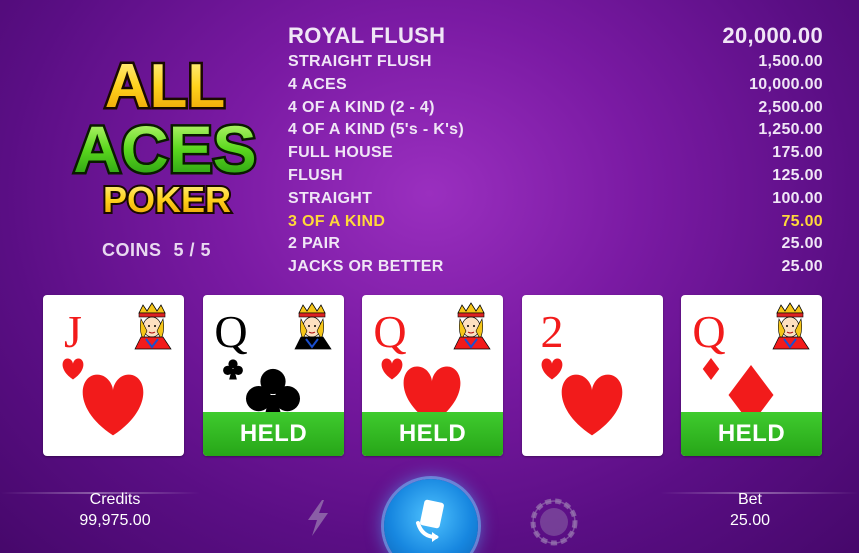  Describe the element at coordinates (360, 61) in the screenshot. I see `paytable-hand: STRAIGHT FLUSH` at that location.